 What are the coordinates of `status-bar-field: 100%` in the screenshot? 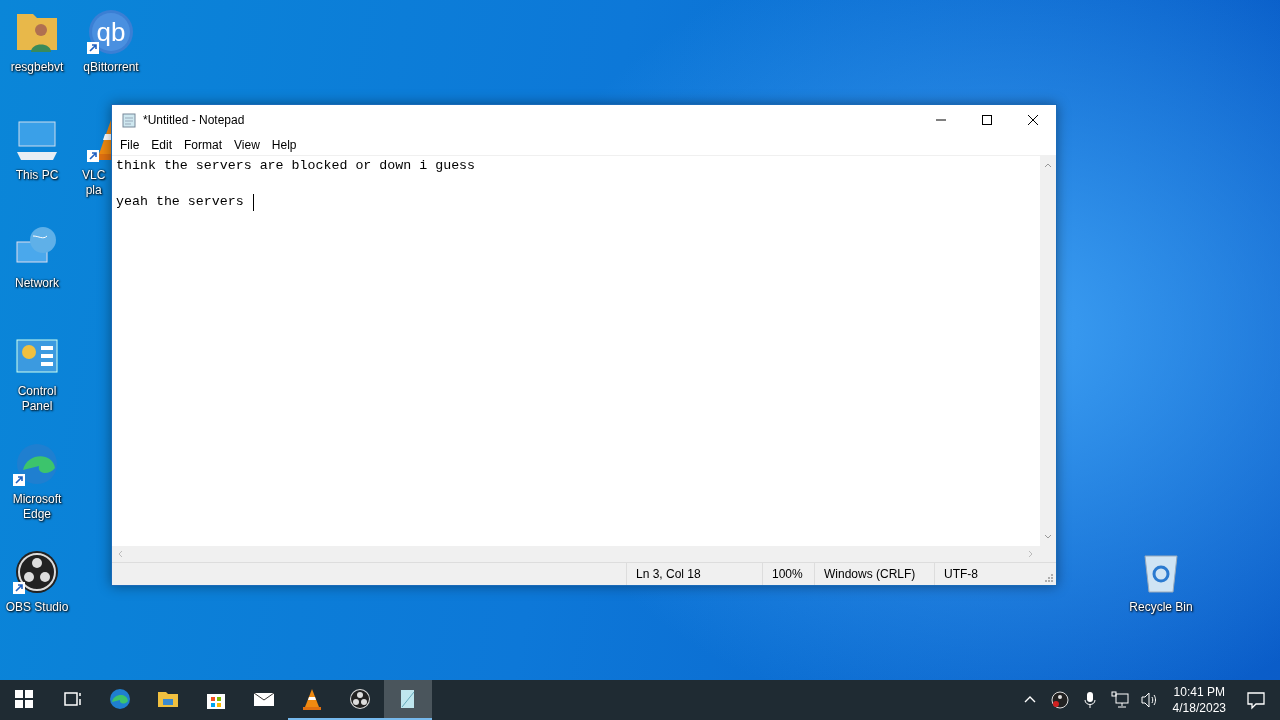 It's located at (789, 574).